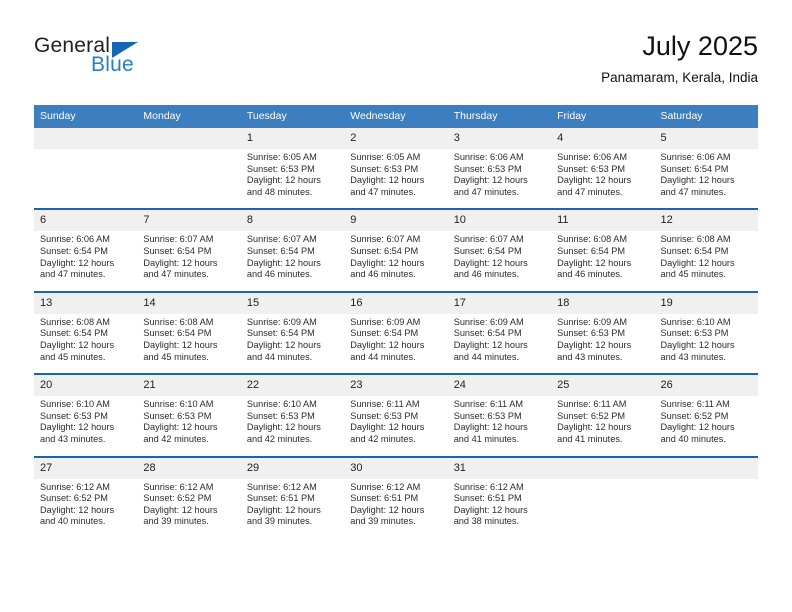 This screenshot has width=792, height=612. I want to click on day-number-cell: 27, so click(86, 468).